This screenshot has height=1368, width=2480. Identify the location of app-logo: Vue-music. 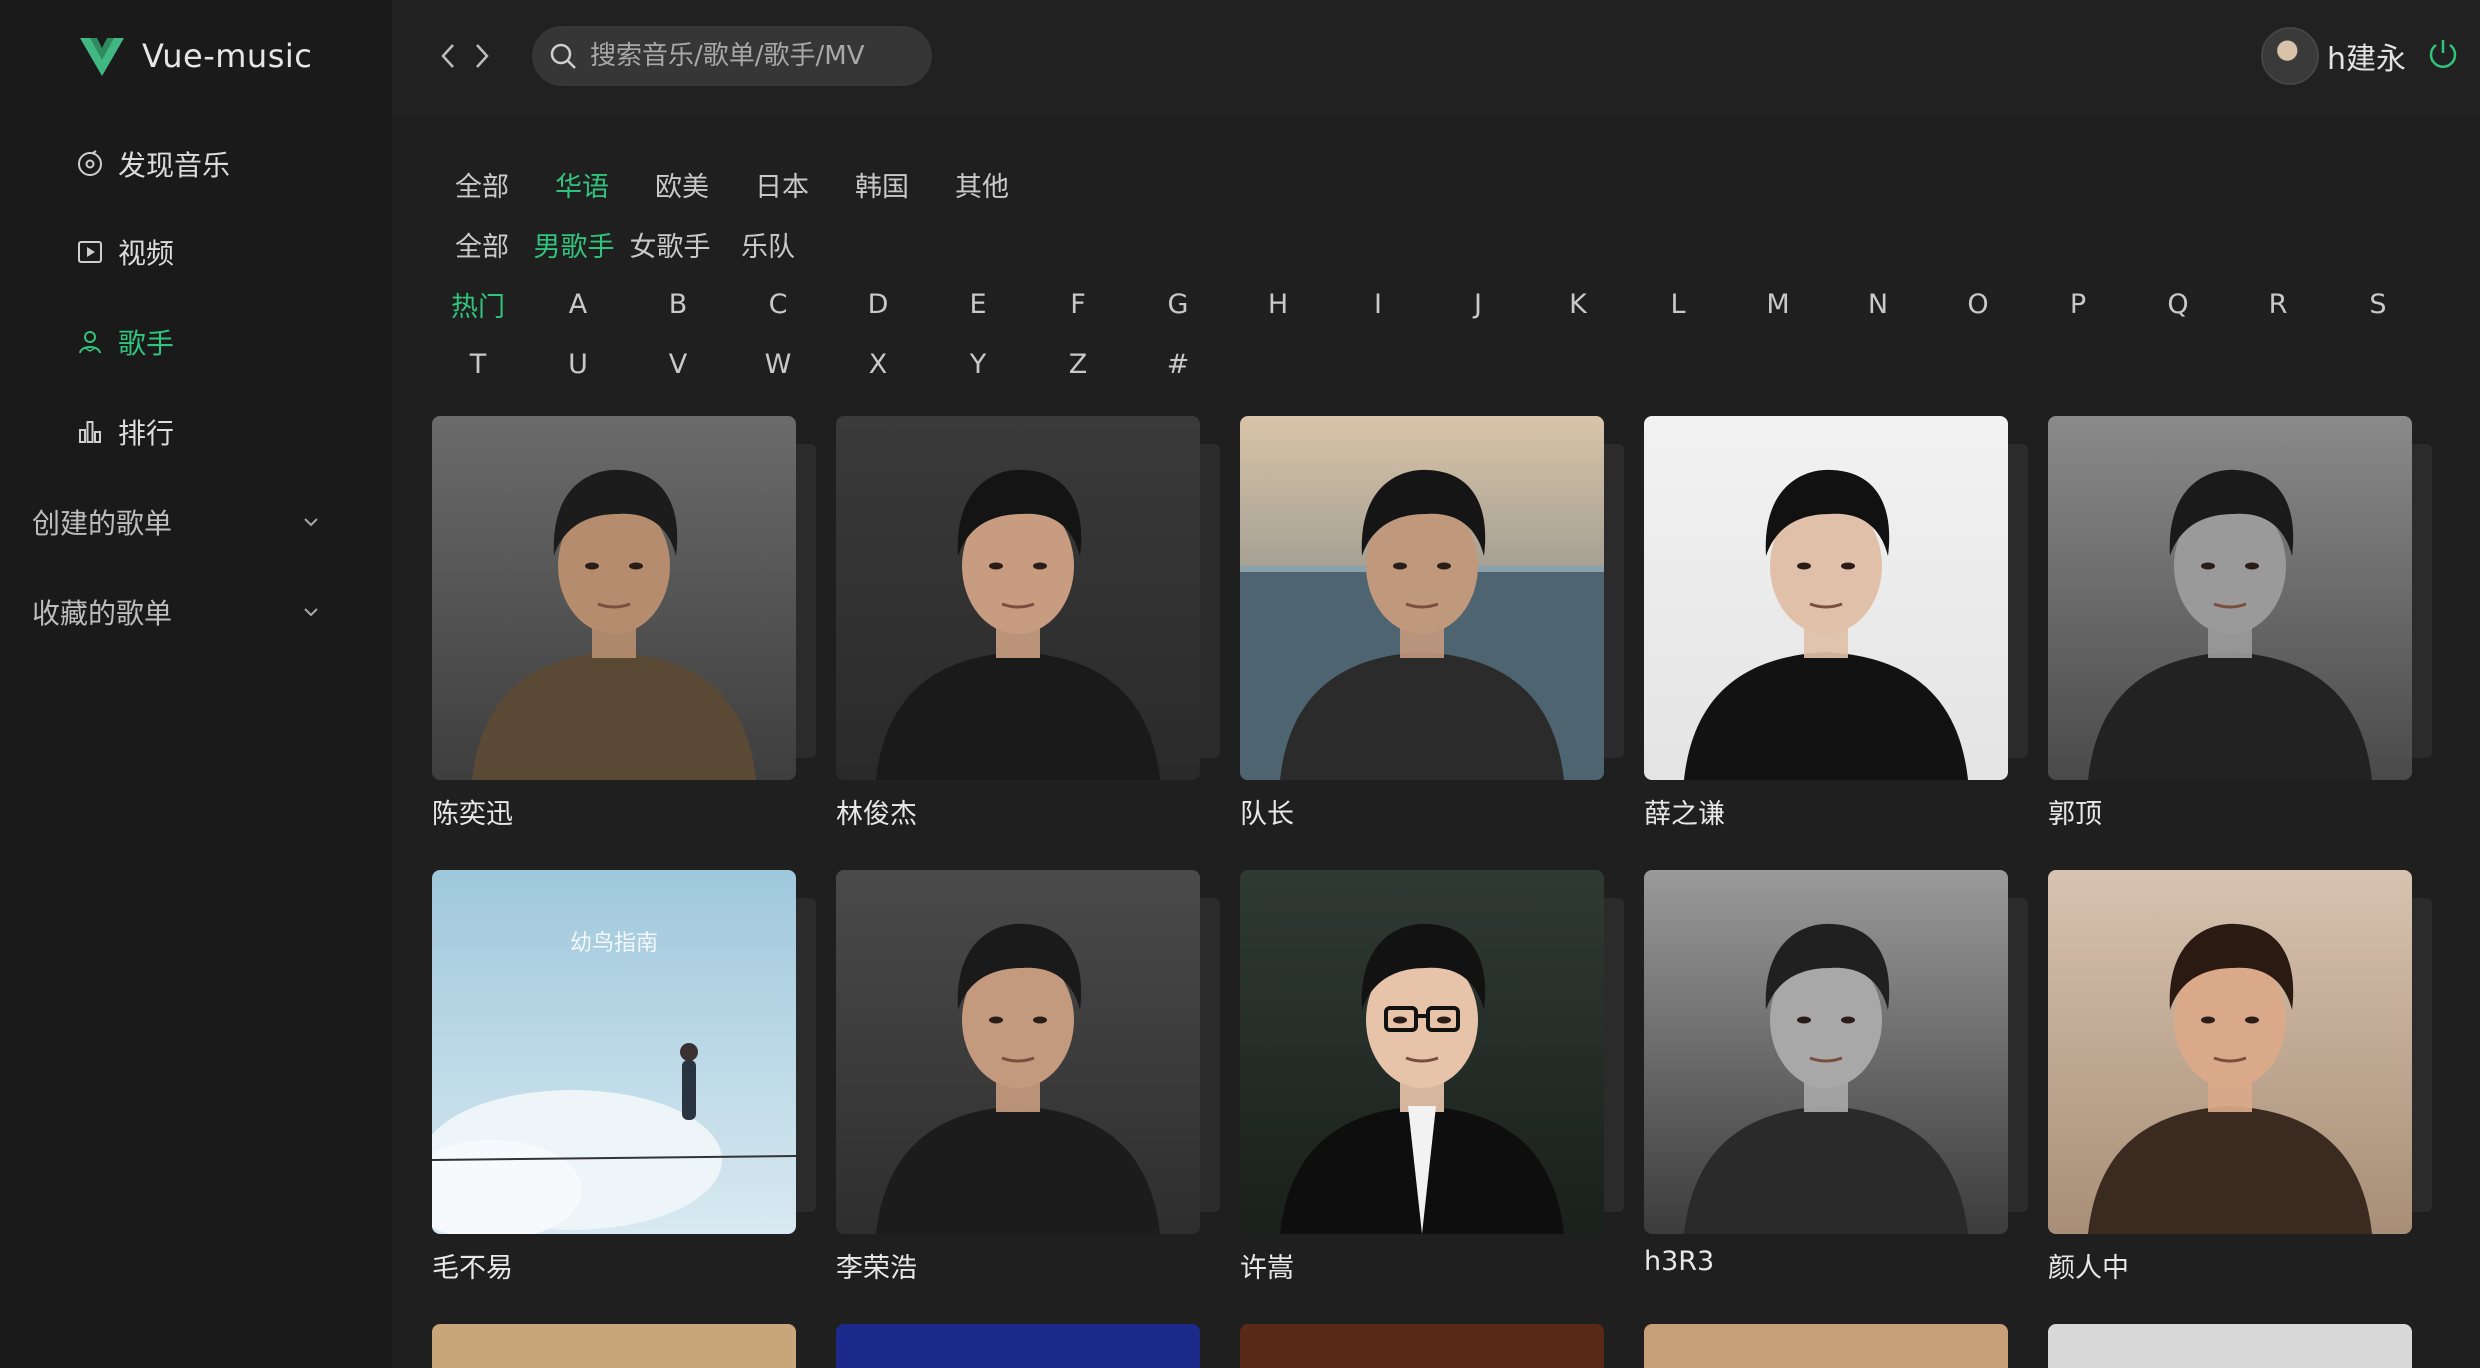
(196, 56).